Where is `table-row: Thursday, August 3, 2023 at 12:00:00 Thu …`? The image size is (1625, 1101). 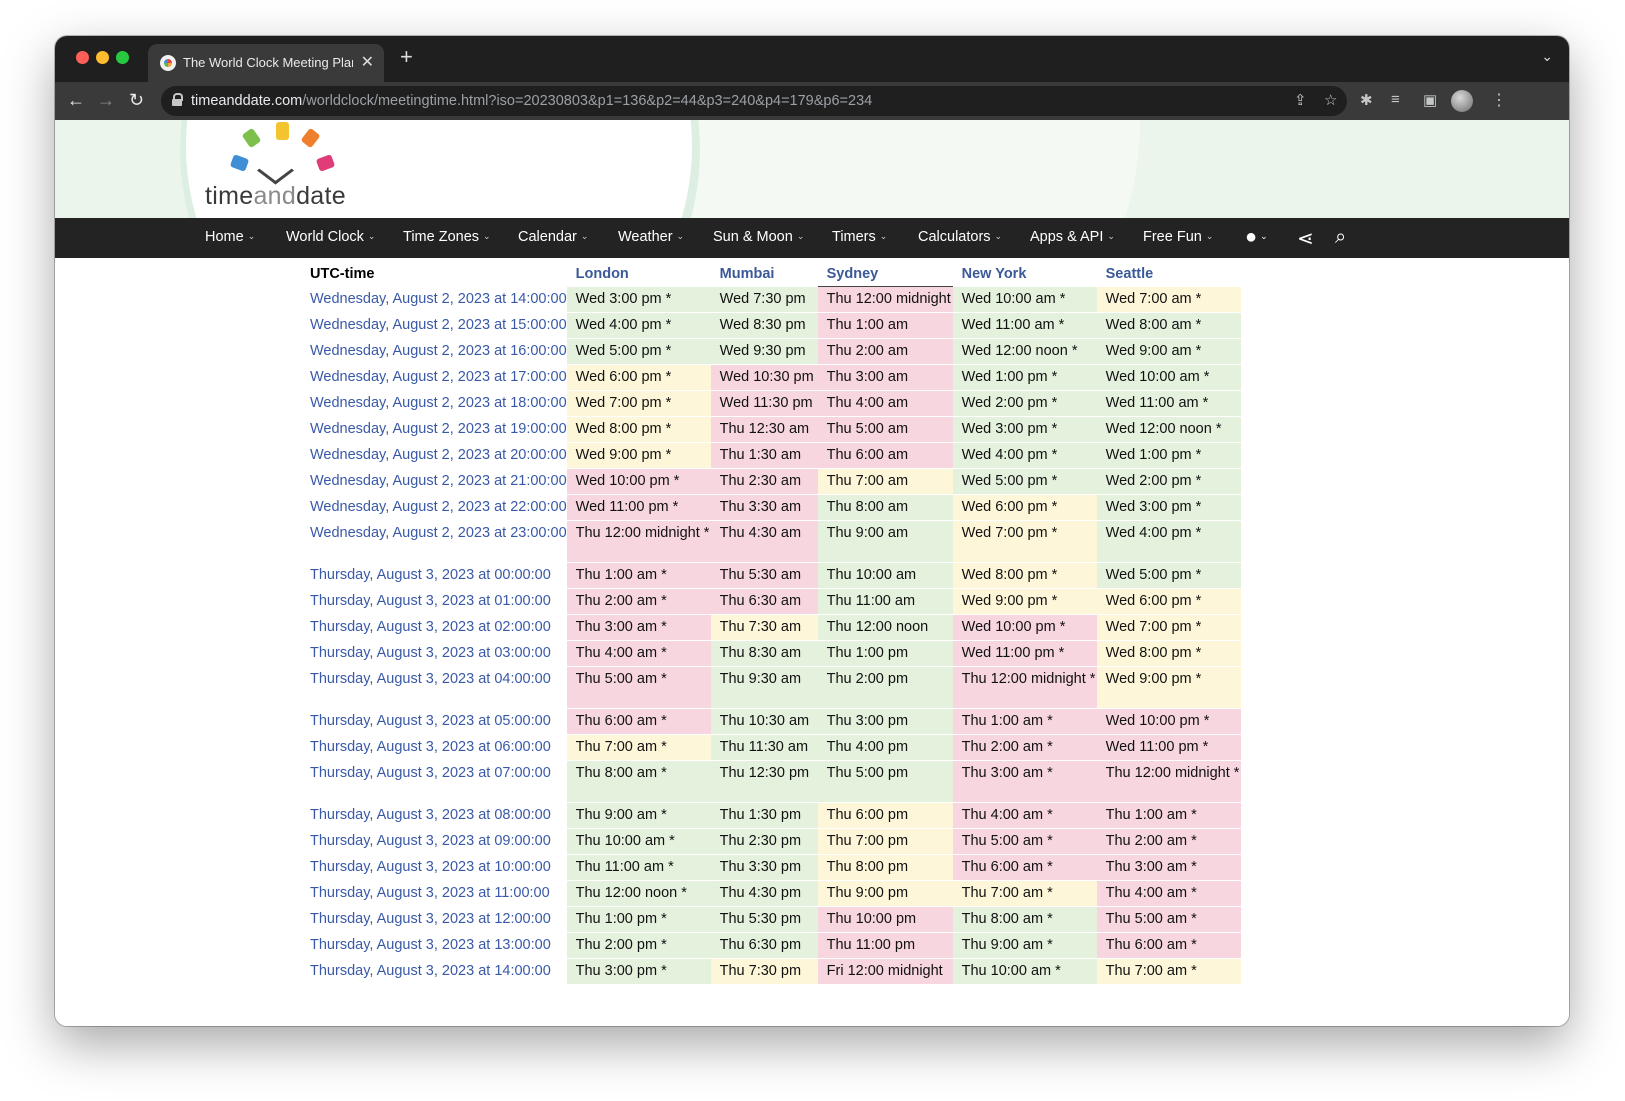
table-row: Thursday, August 3, 2023 at 12:00:00 Thu … is located at coordinates (770, 919).